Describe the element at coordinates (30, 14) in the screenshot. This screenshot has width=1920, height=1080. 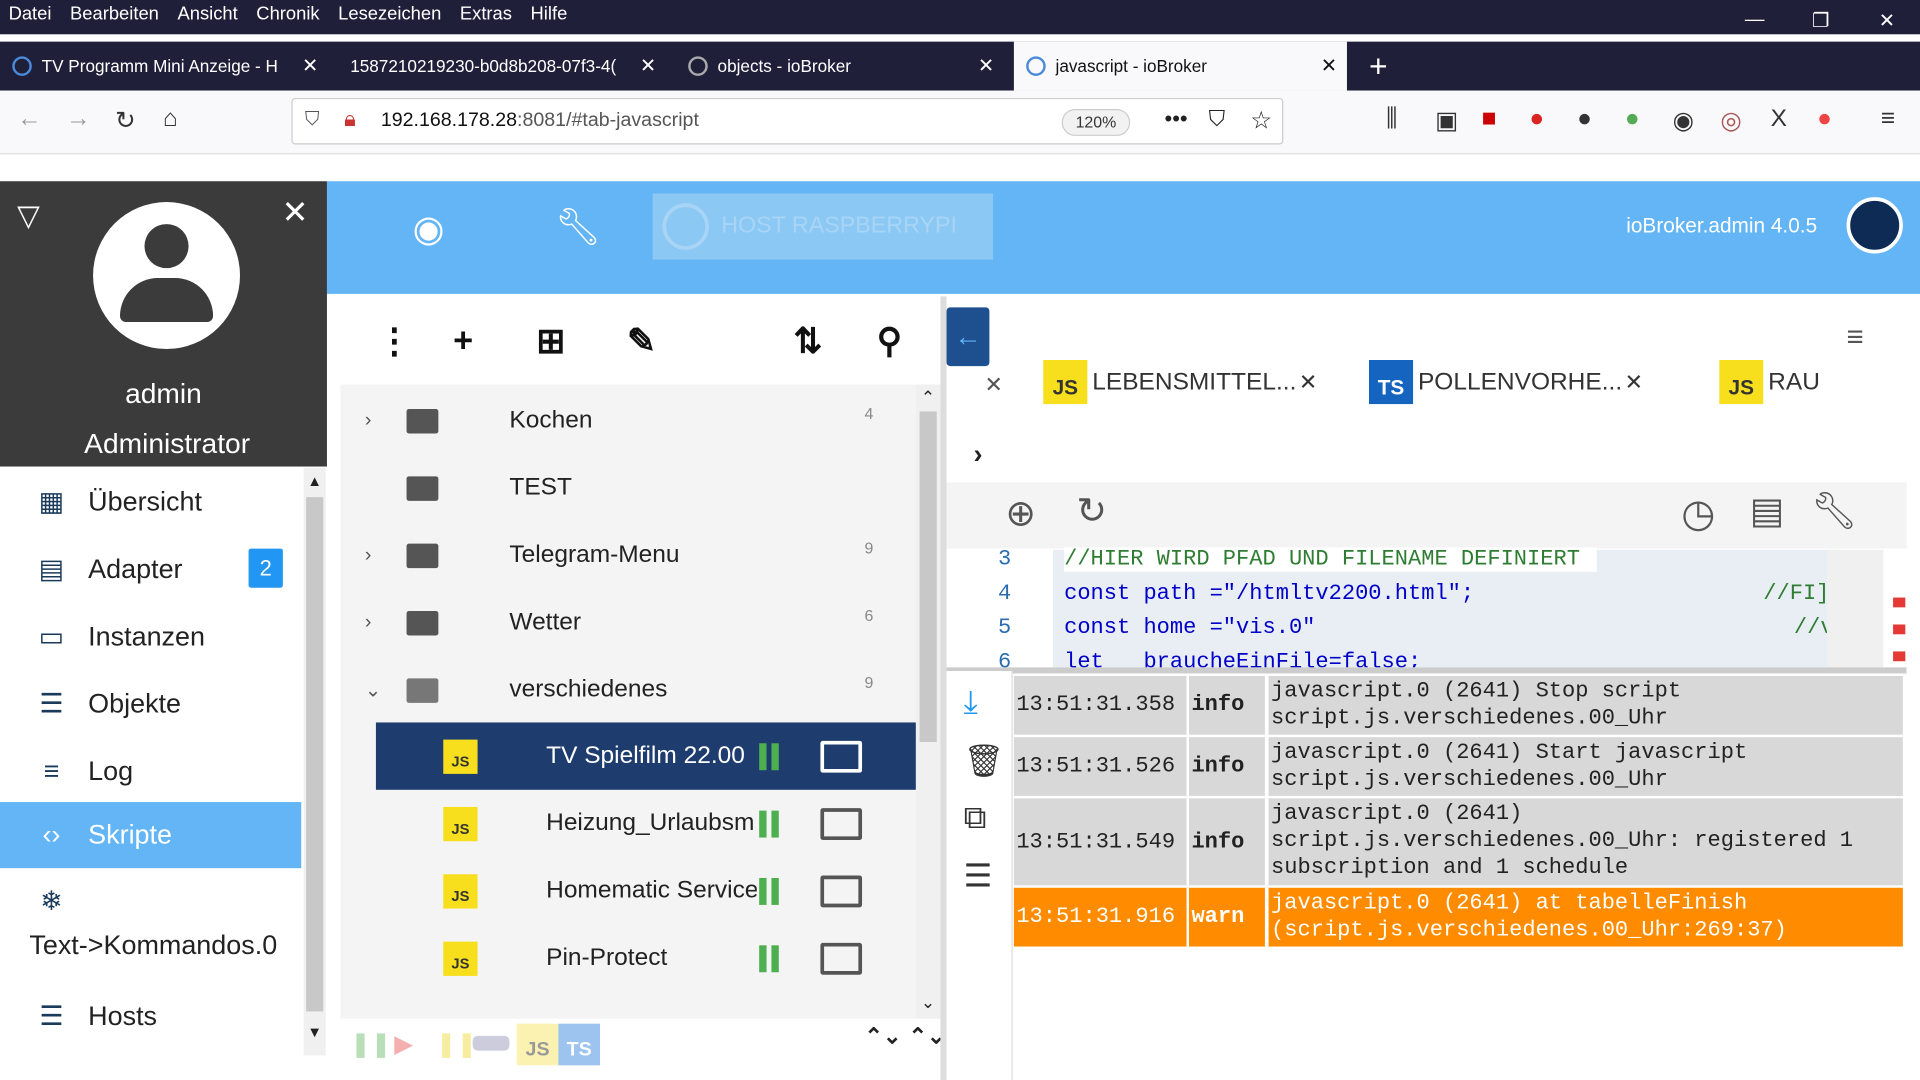
I see `menu-datei: Datei` at that location.